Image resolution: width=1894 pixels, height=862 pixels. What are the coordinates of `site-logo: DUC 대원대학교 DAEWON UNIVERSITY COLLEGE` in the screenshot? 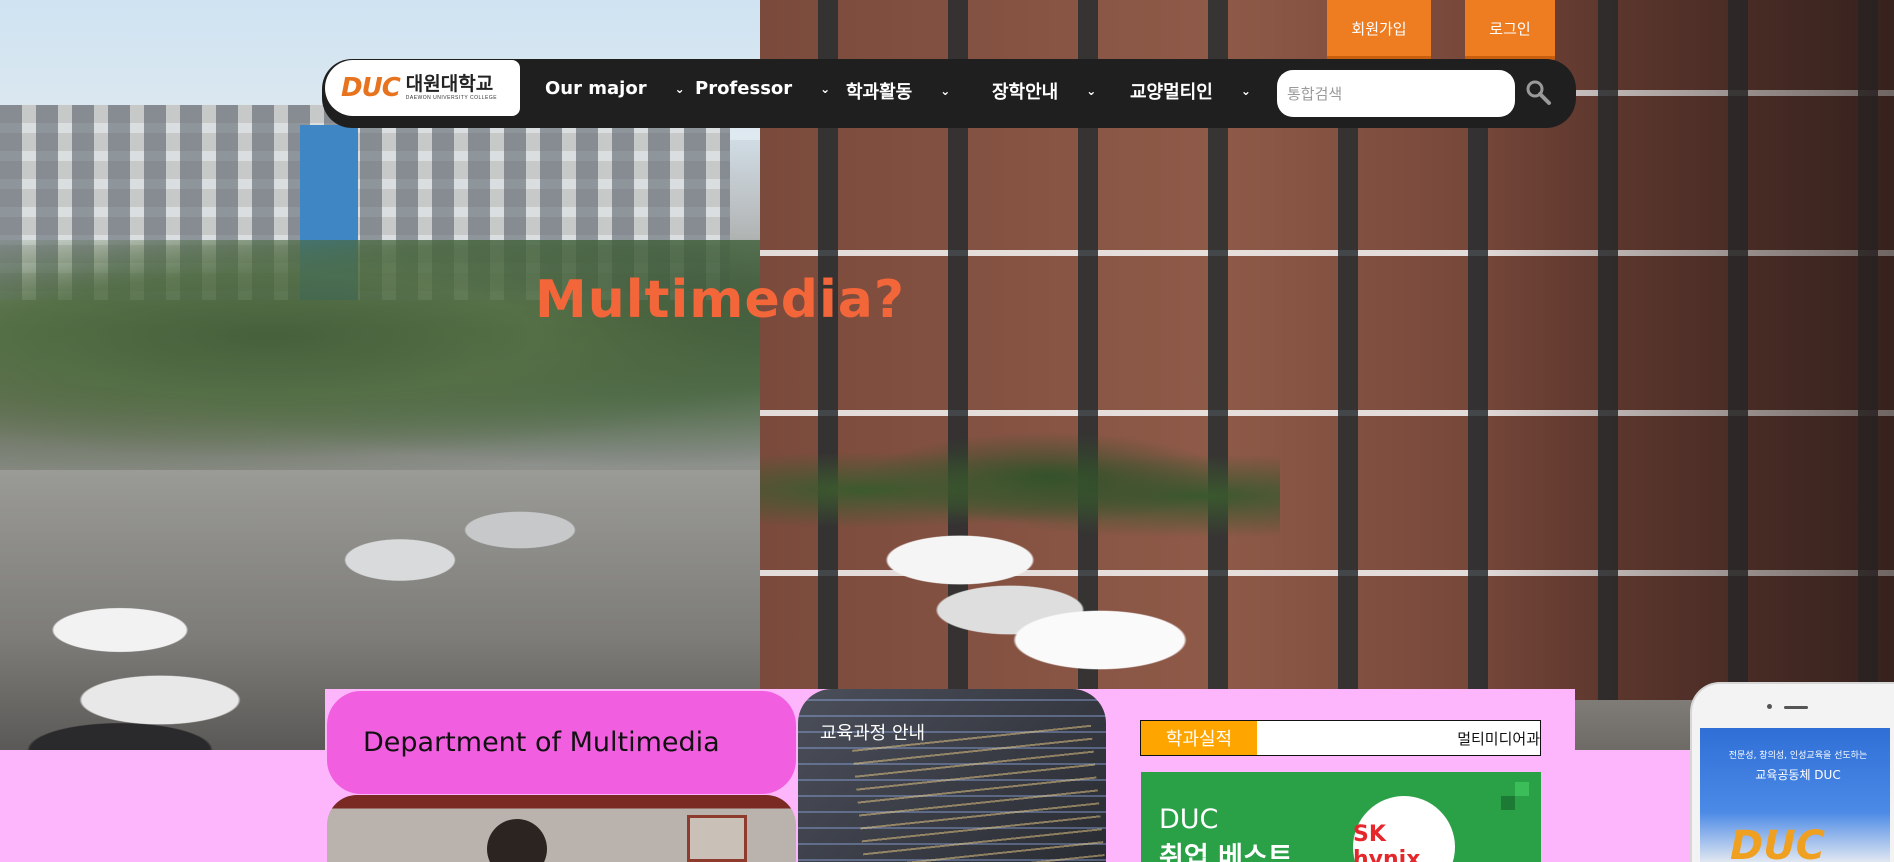 It's located at (422, 88).